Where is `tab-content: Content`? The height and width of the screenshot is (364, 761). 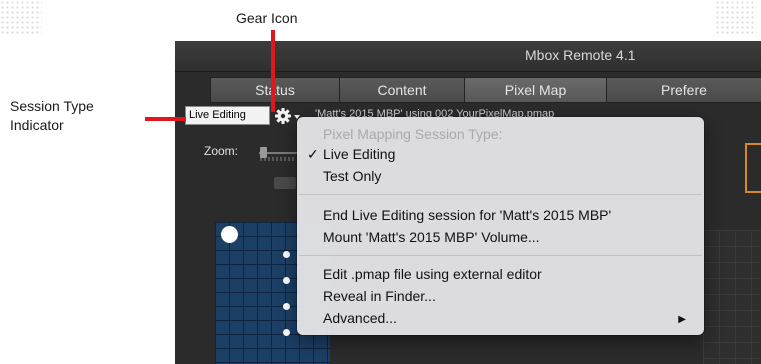
tab-content: Content is located at coordinates (401, 90).